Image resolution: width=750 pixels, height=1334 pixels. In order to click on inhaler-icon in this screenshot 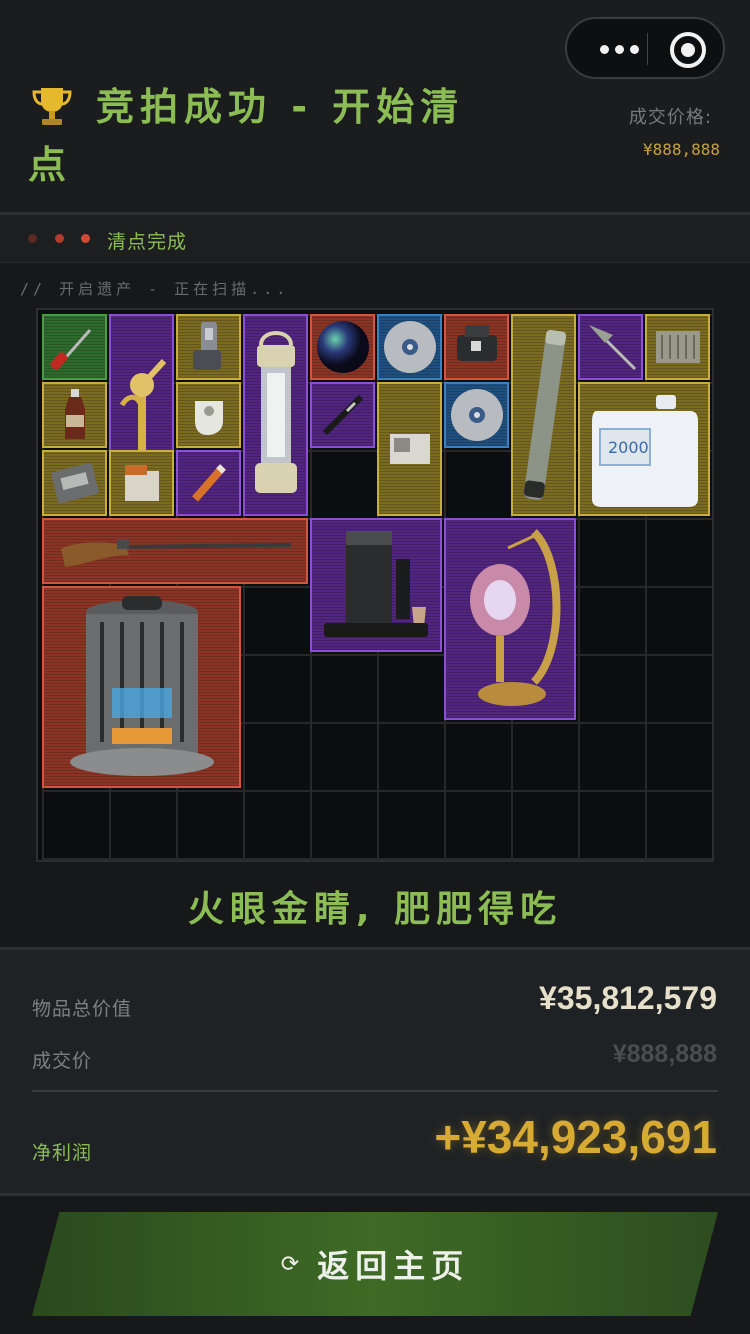, I will do `click(206, 346)`.